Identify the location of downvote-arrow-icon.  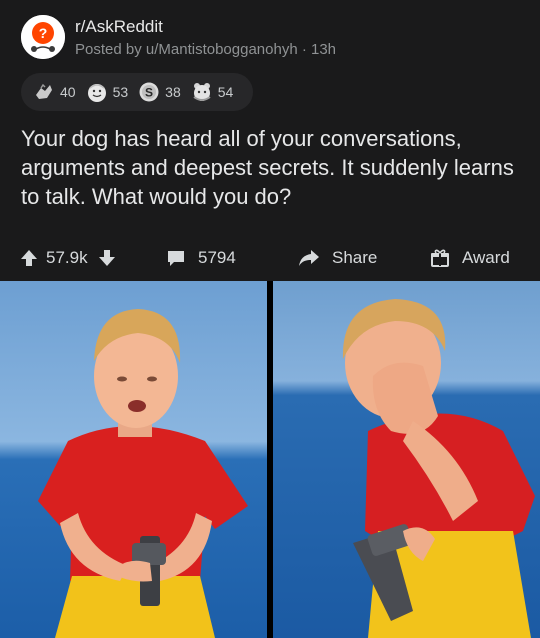
(107, 258).